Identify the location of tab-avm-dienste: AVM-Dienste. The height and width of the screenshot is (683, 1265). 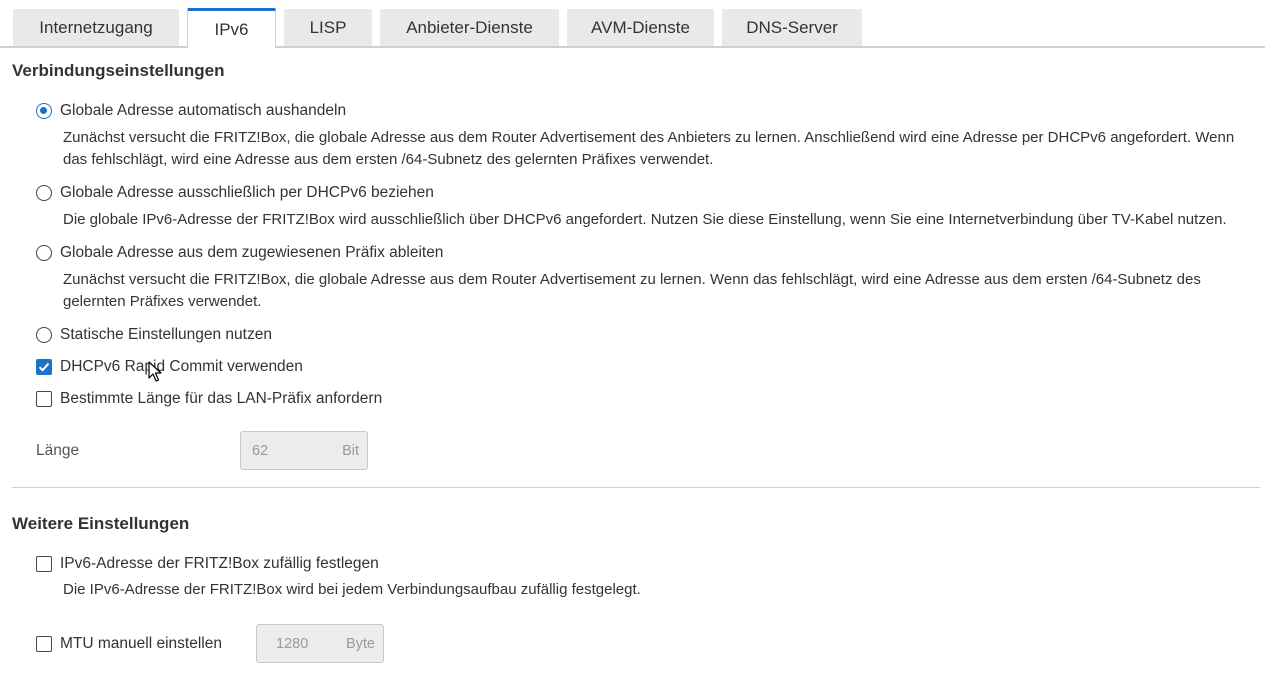
(640, 27).